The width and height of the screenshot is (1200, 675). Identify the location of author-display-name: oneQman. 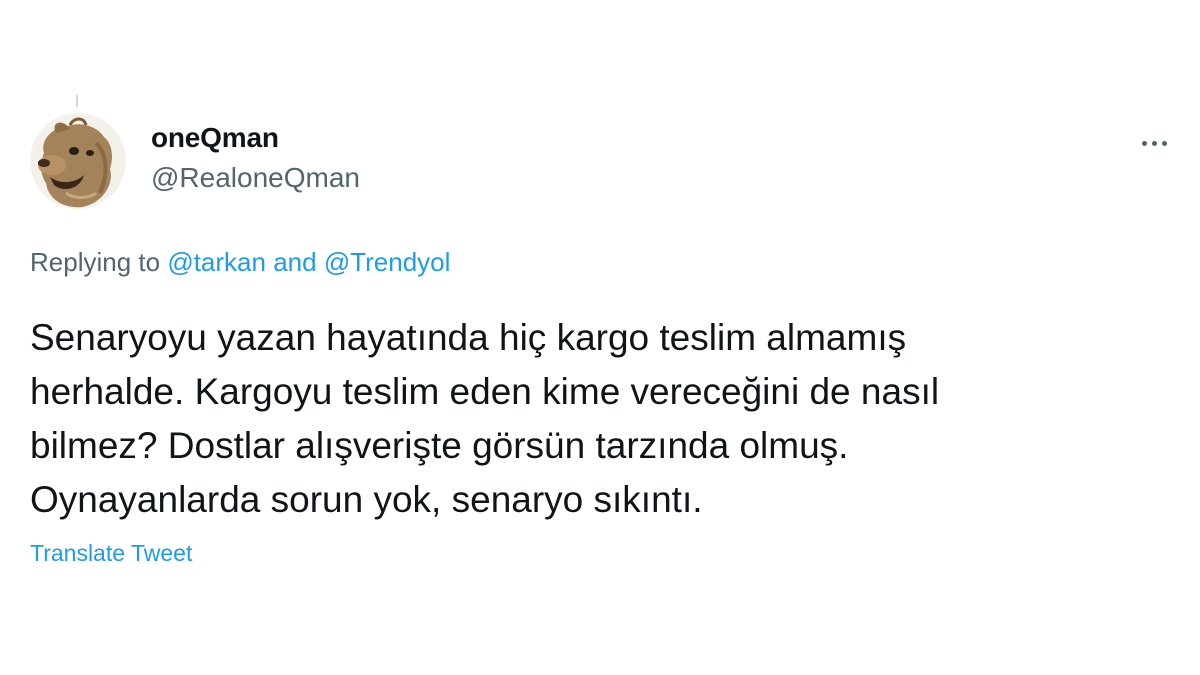
(215, 138).